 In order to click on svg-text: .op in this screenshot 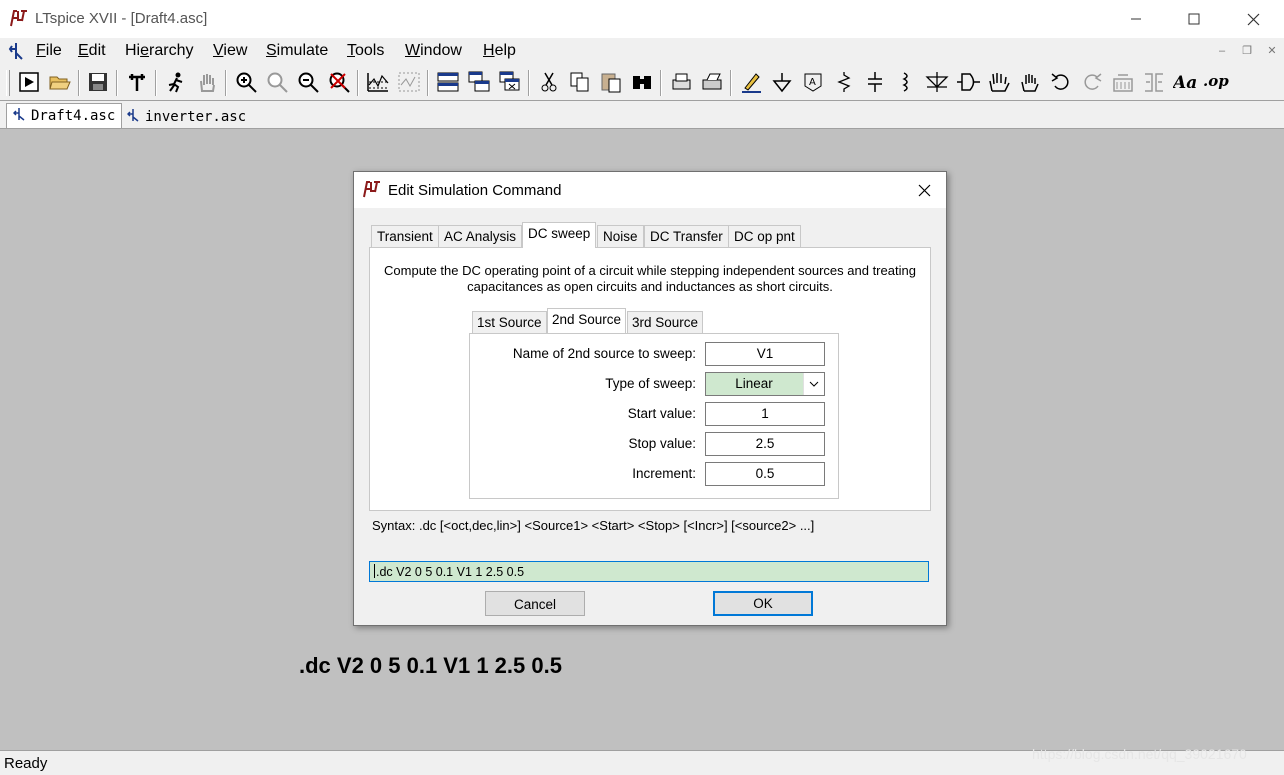, I will do `click(1216, 81)`.